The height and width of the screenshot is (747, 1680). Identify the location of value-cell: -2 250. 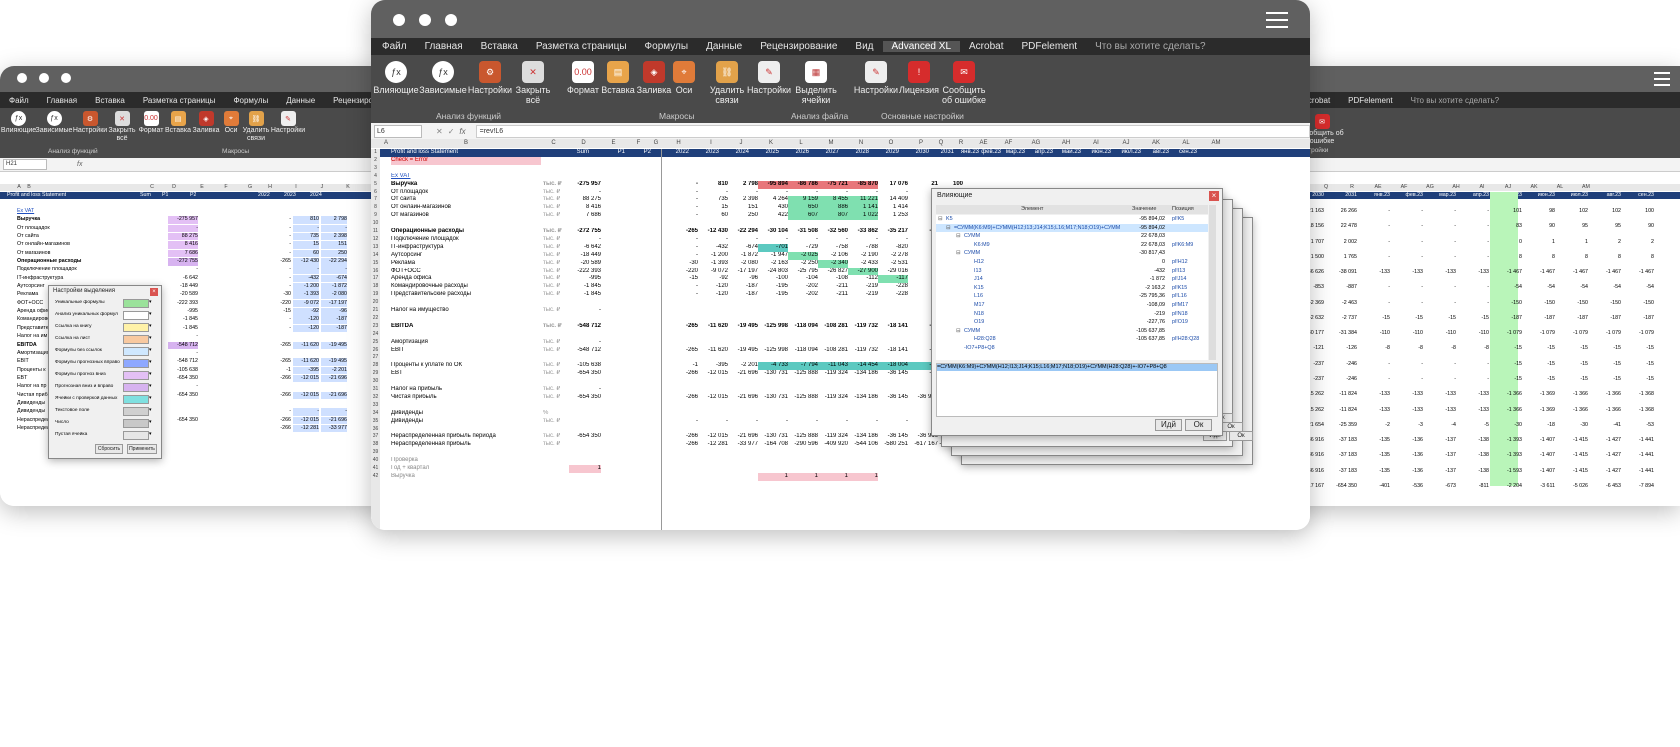
(803, 264).